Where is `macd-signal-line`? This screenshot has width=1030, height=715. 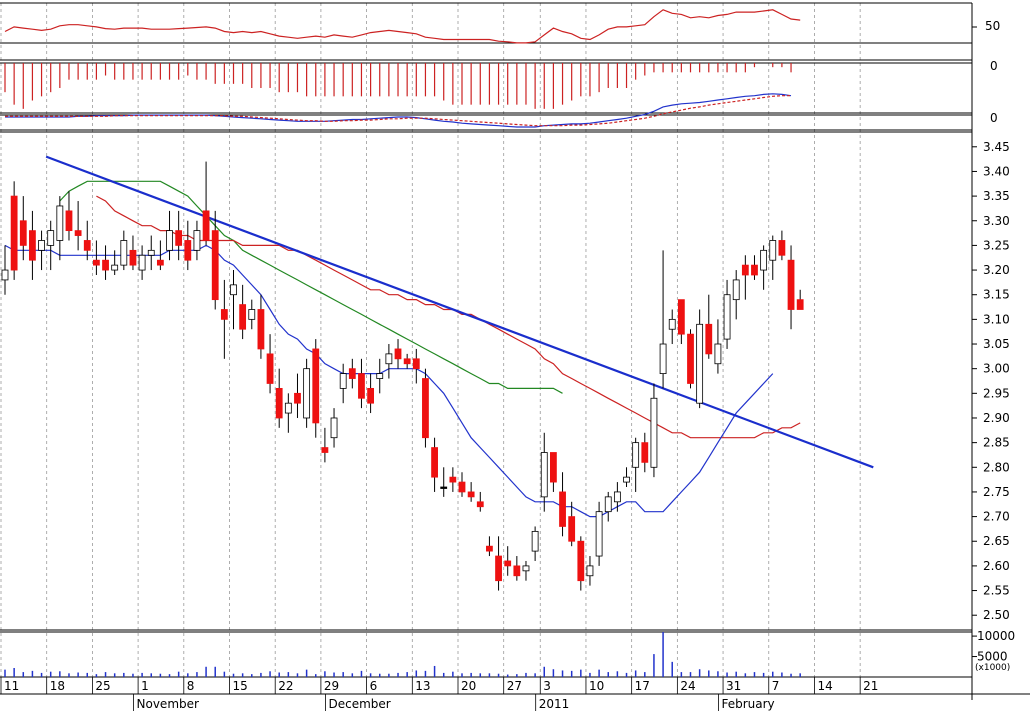
macd-signal-line is located at coordinates (398, 111).